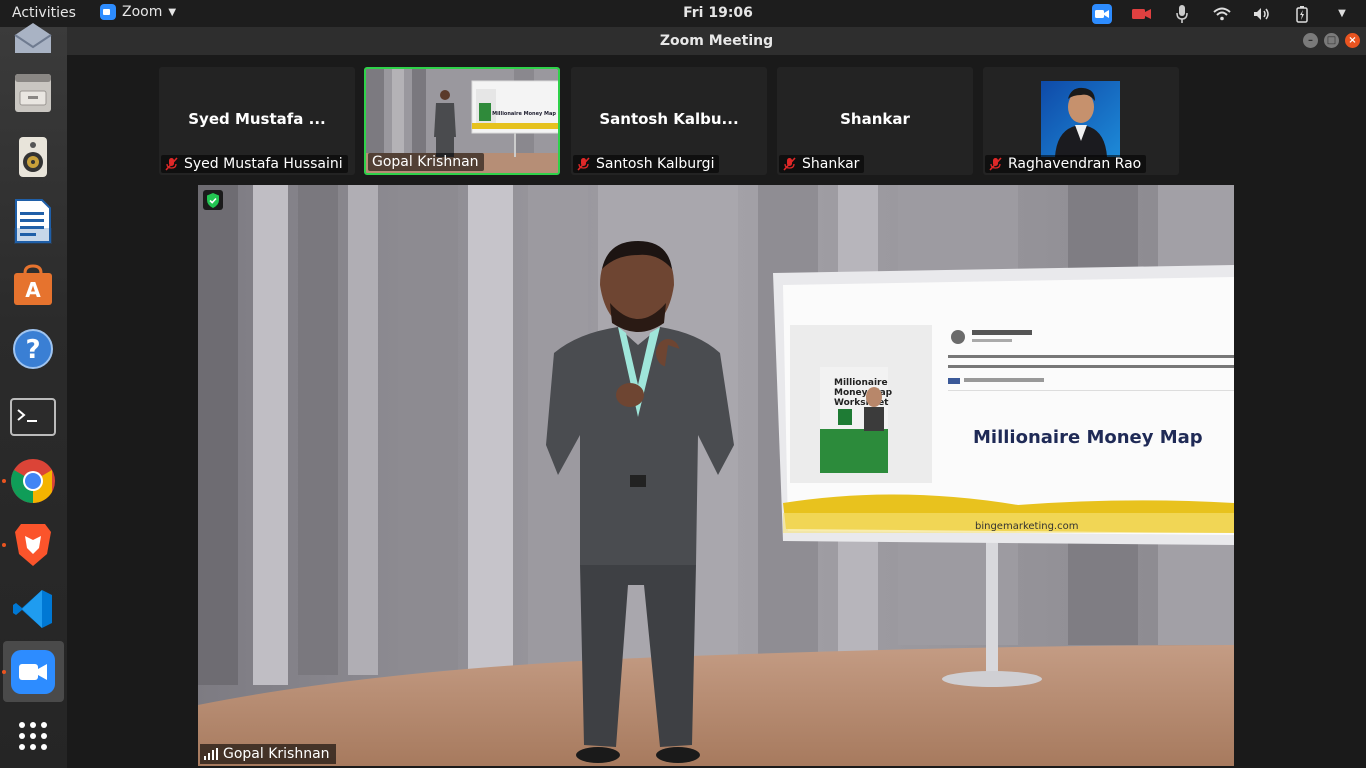 Image resolution: width=1366 pixels, height=768 pixels. Describe the element at coordinates (211, 754) in the screenshot. I see `signal-strength-icon` at that location.